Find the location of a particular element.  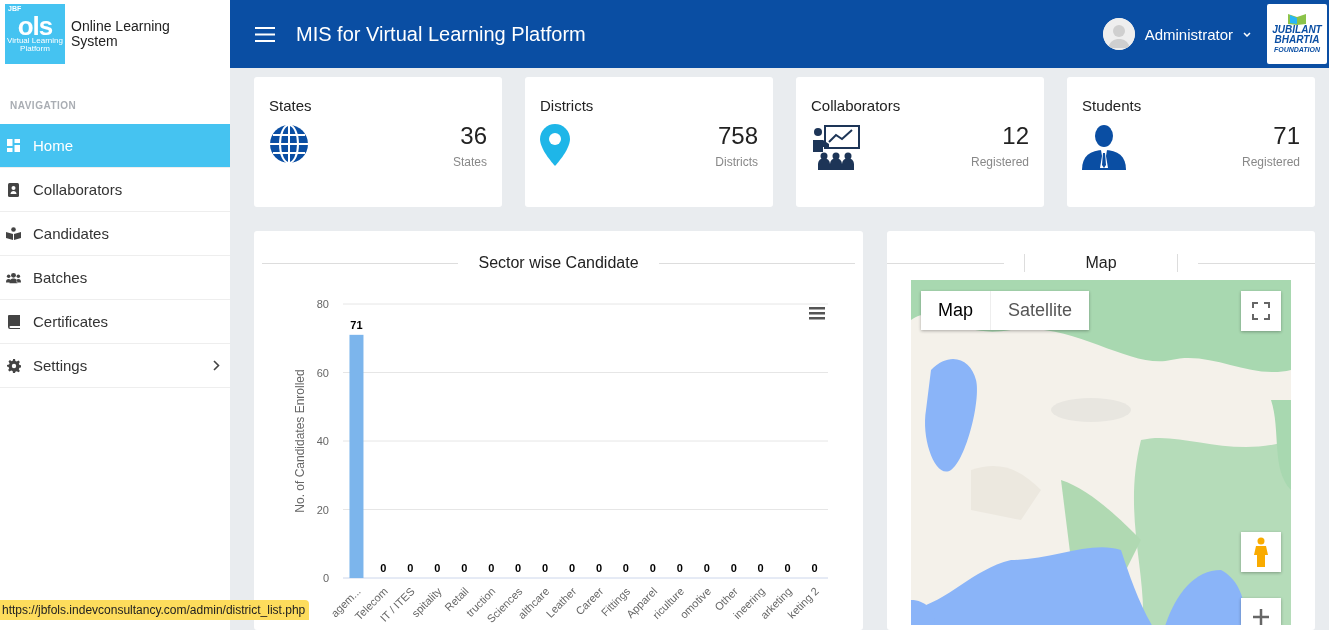

map-title: Map is located at coordinates (1101, 263).